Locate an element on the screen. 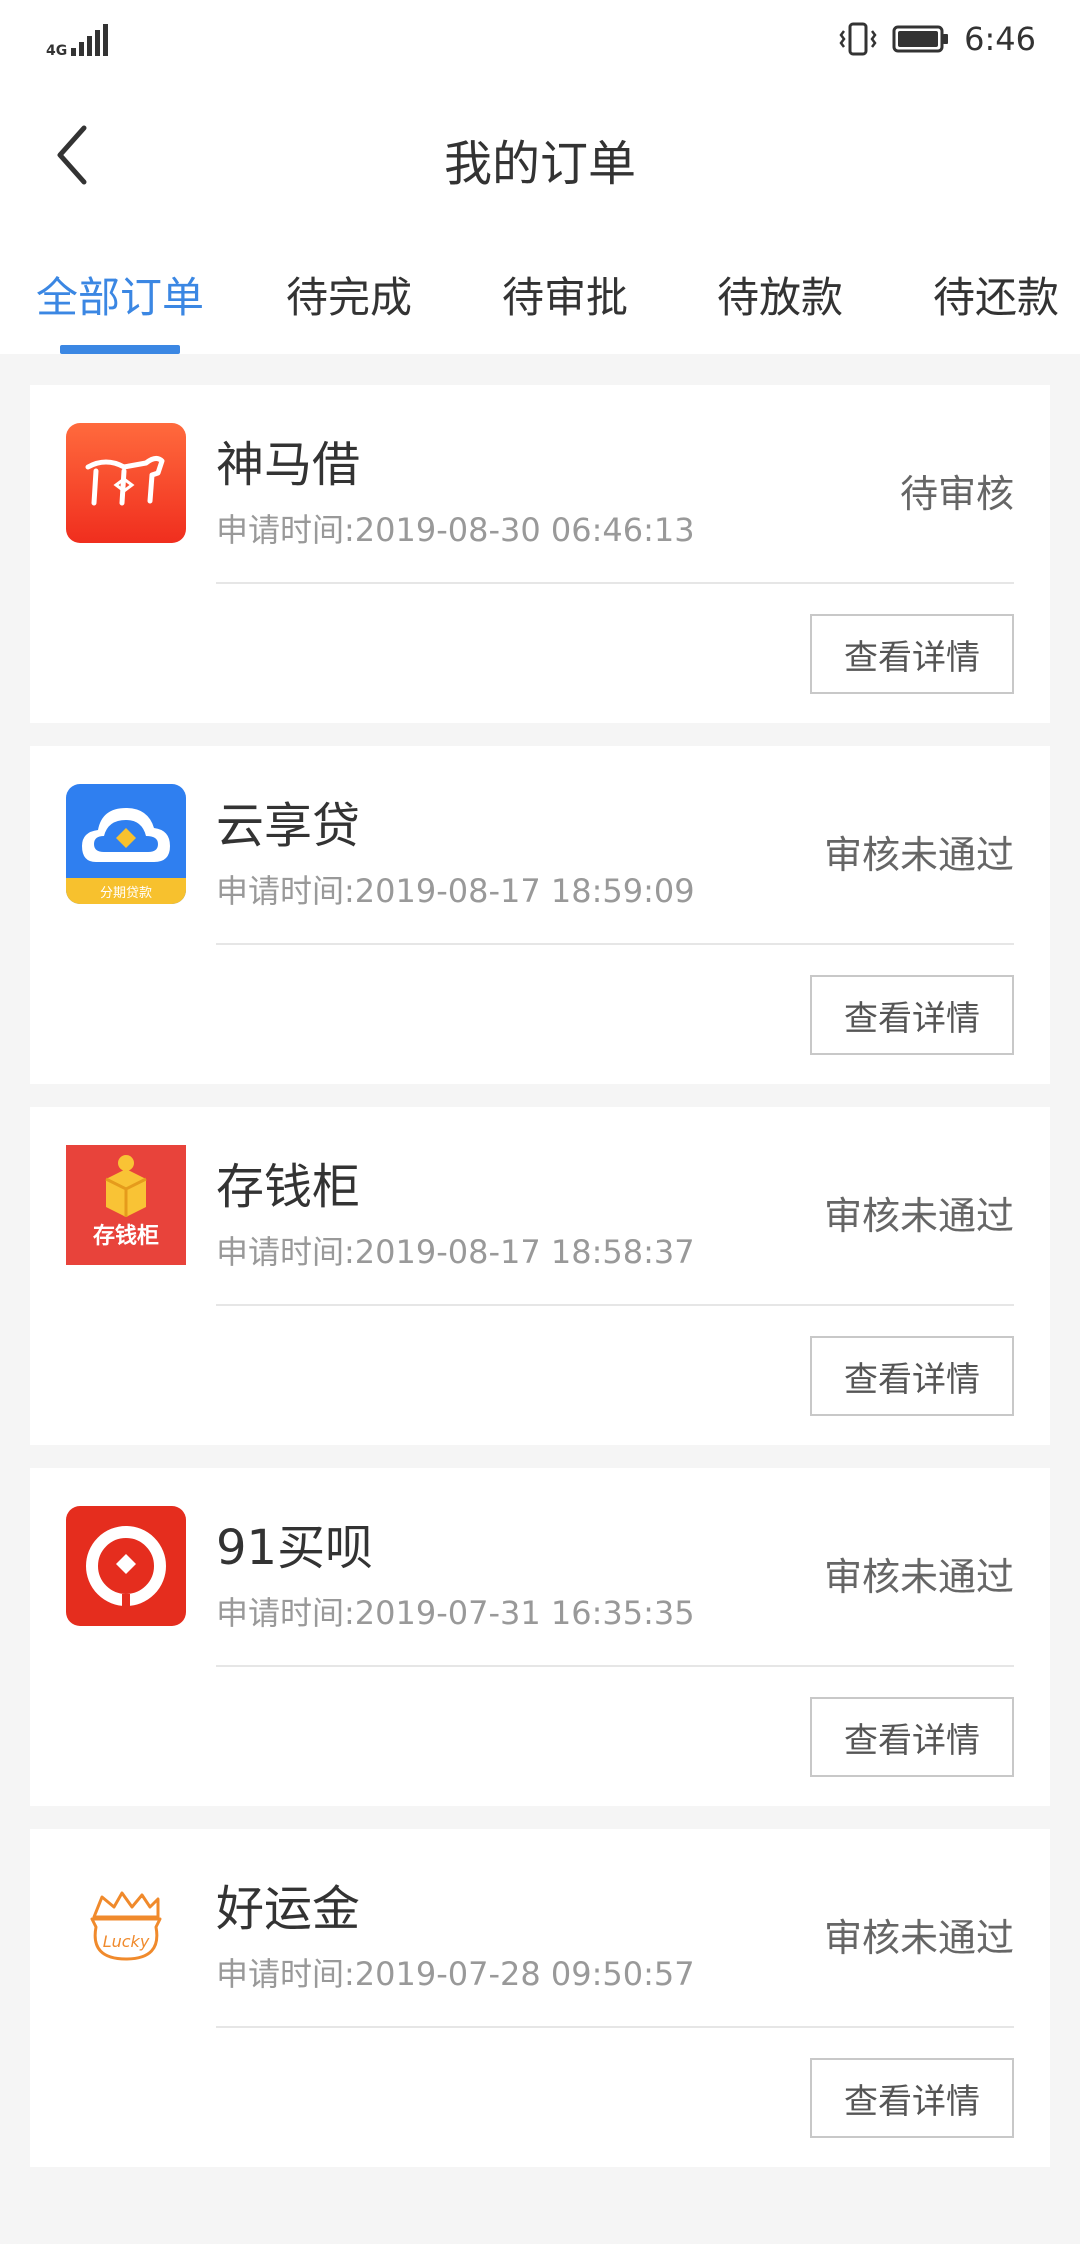 The image size is (1080, 2244). tab-pending-repayment: 待还款 is located at coordinates (996, 294).